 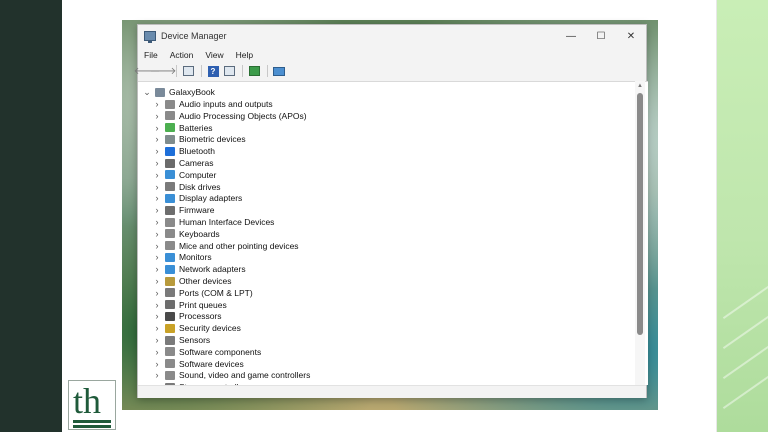 I want to click on tree-item: › Cameras, so click(x=183, y=163).